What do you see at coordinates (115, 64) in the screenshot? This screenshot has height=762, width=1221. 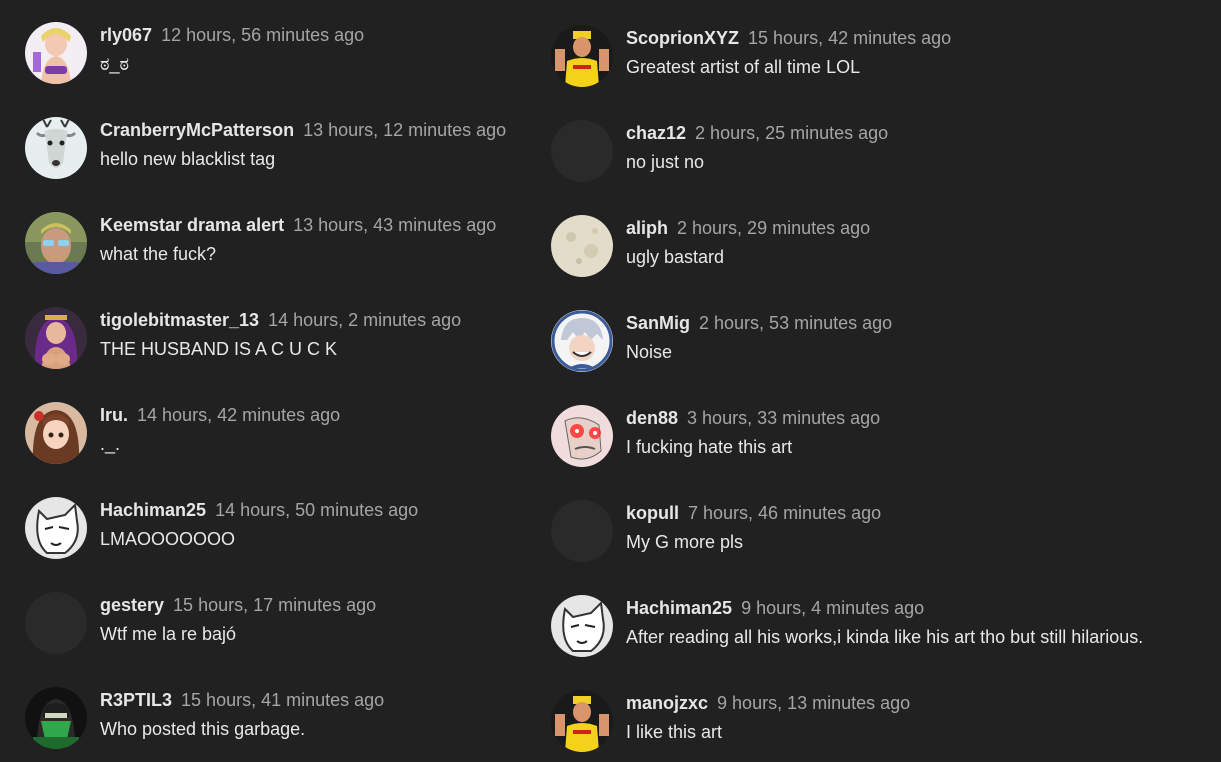 I see `comment-text: ಠ_ಠ` at bounding box center [115, 64].